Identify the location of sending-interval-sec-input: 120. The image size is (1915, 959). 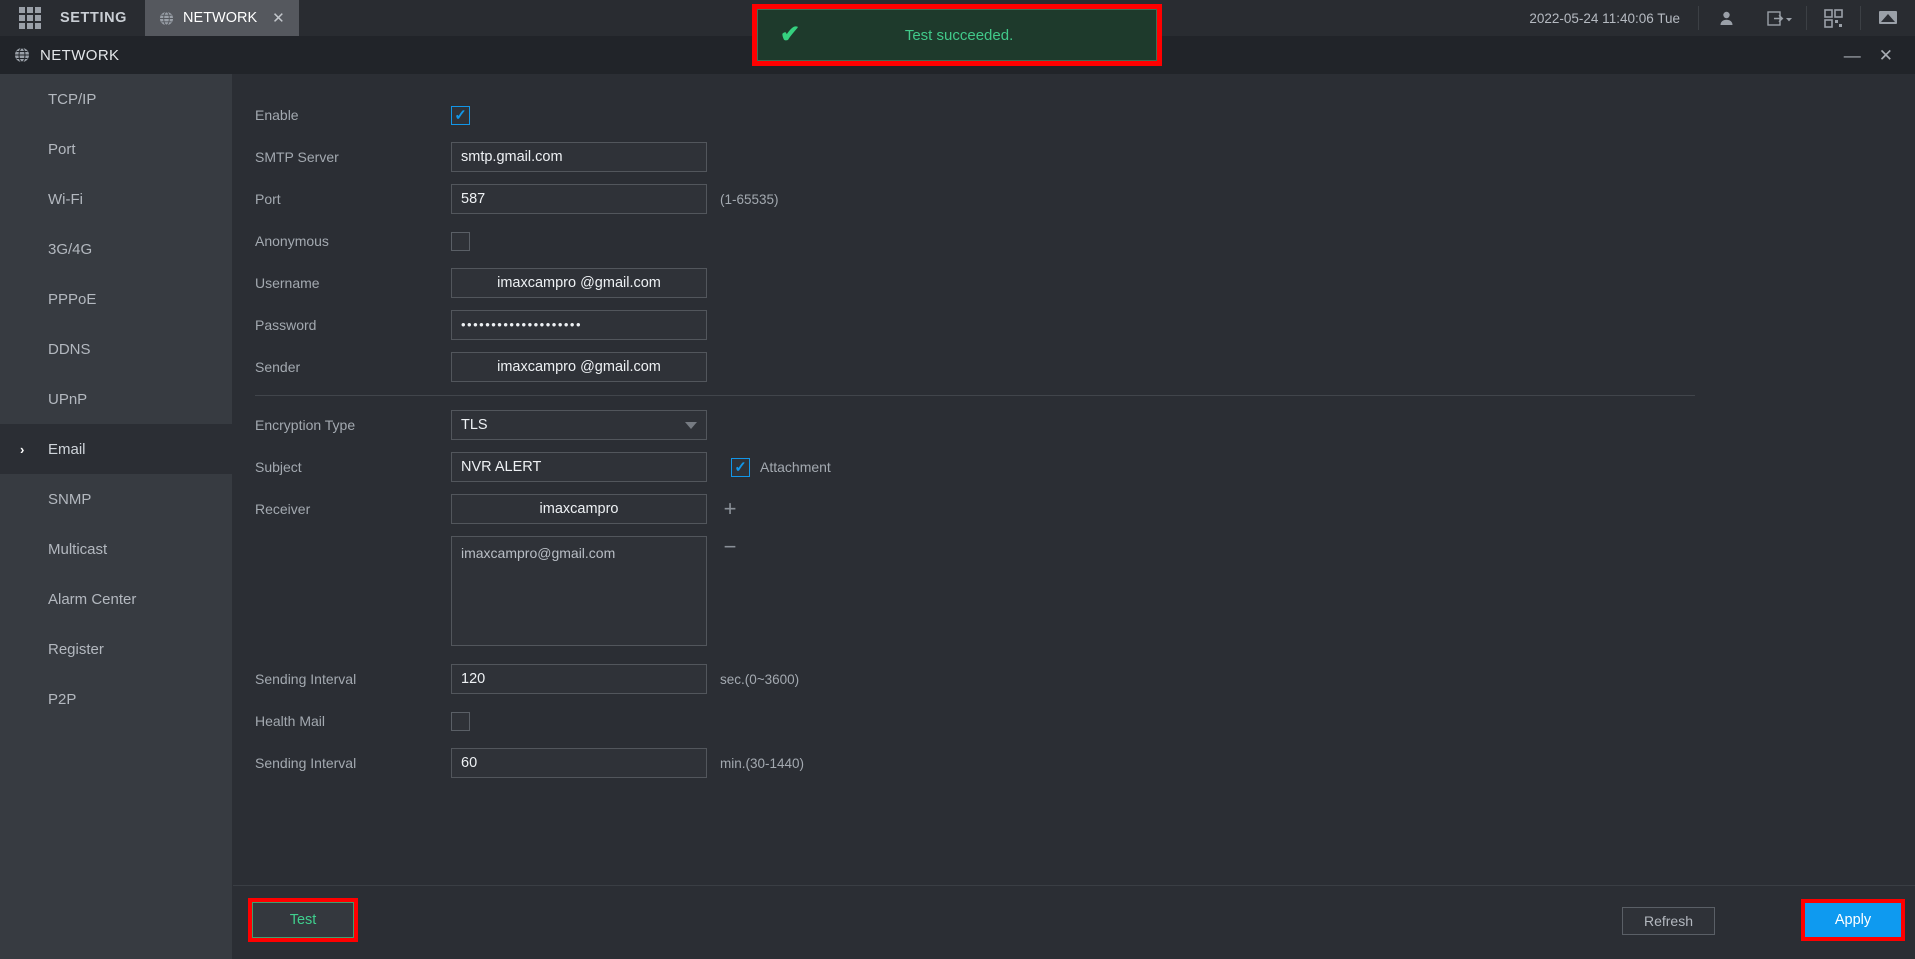
(579, 679).